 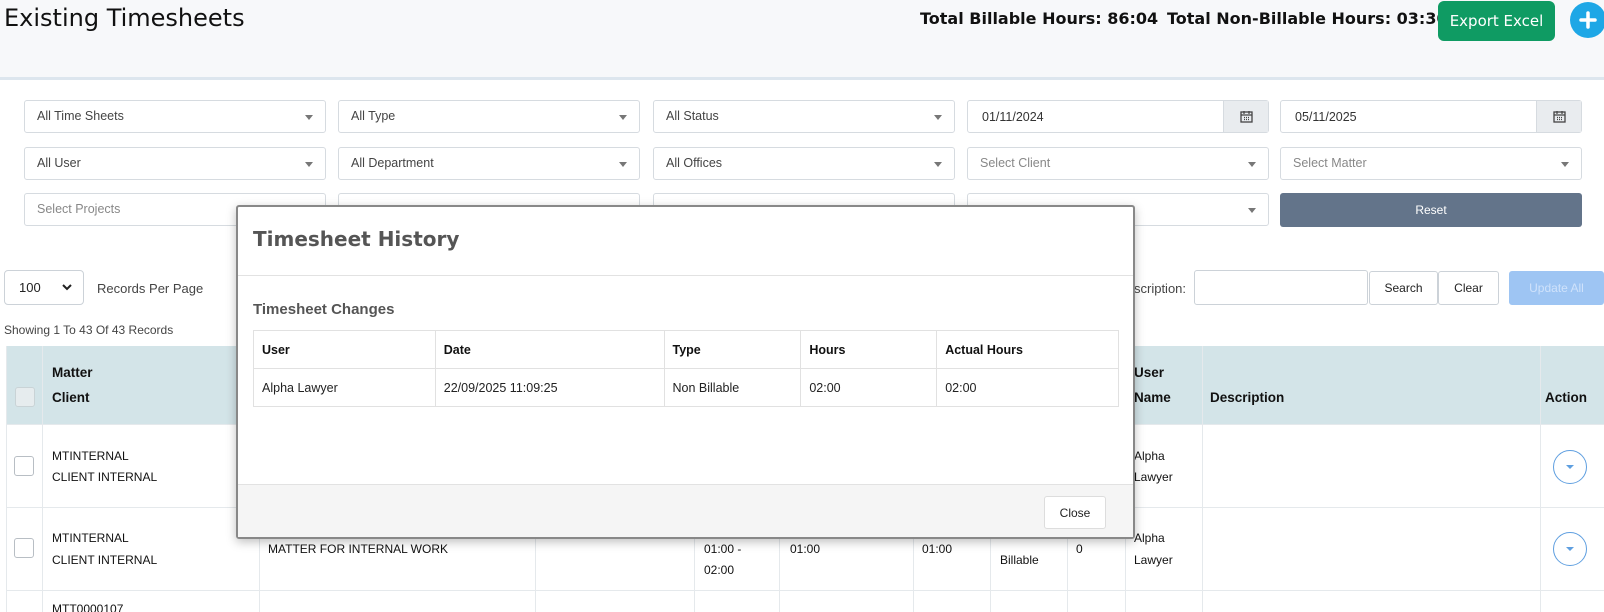 What do you see at coordinates (869, 387) in the screenshot?
I see `history-hours: 02:00` at bounding box center [869, 387].